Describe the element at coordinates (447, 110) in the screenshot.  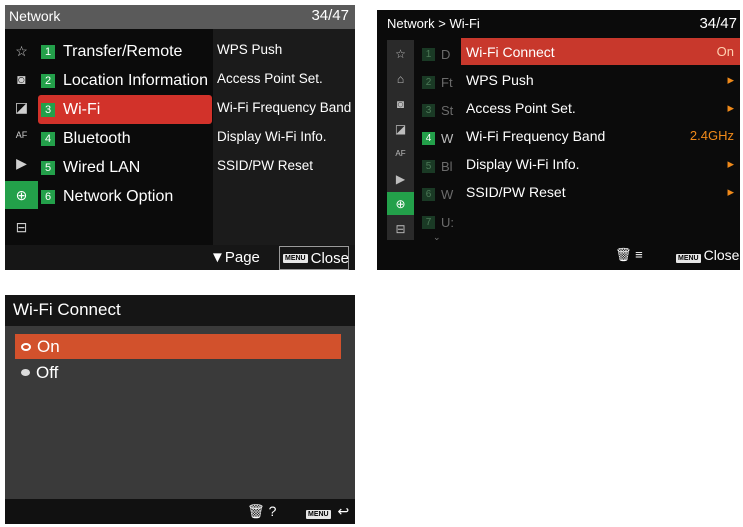
I see `index-letter: St` at that location.